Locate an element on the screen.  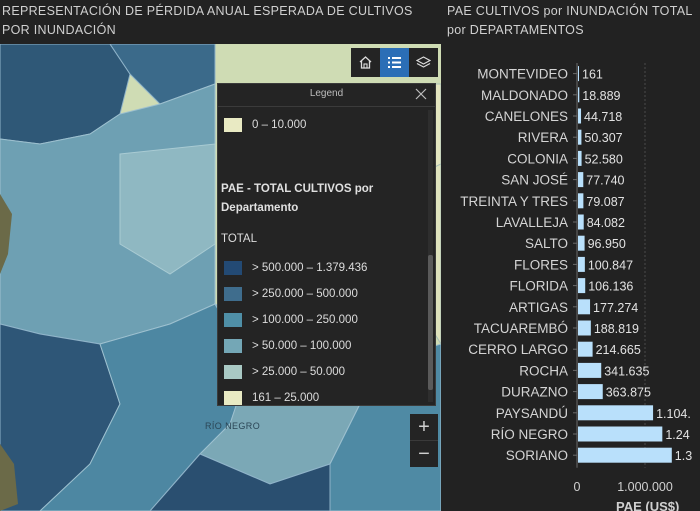
legend-item: > 250.000 – 500.000 is located at coordinates (291, 294).